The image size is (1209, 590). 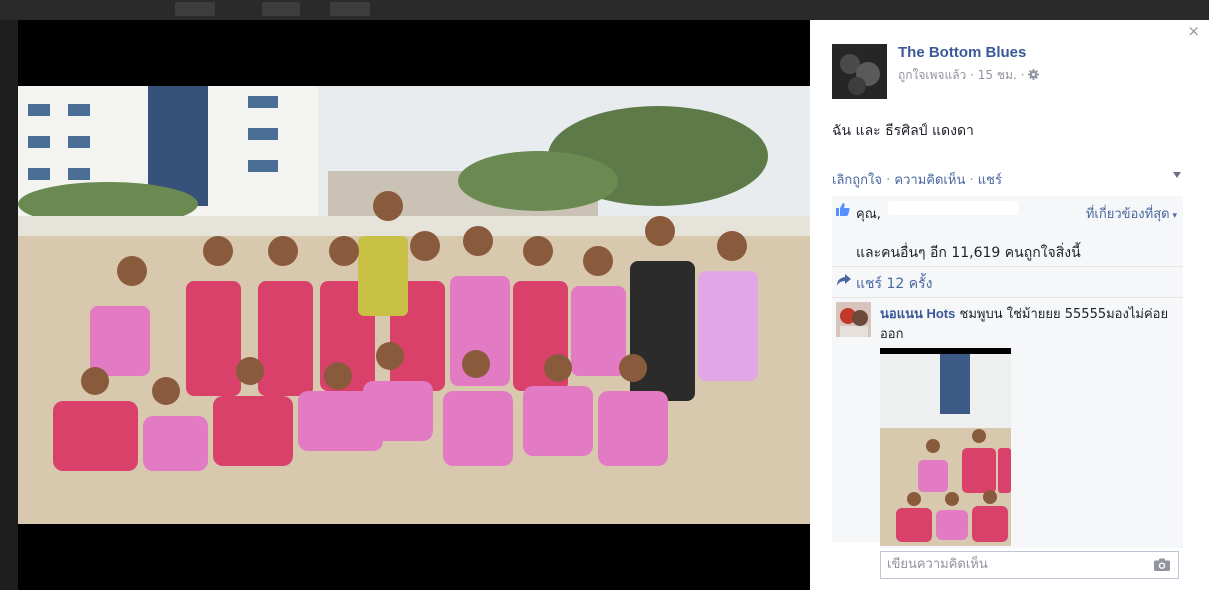 What do you see at coordinates (1014, 564) in the screenshot?
I see `comment-input` at bounding box center [1014, 564].